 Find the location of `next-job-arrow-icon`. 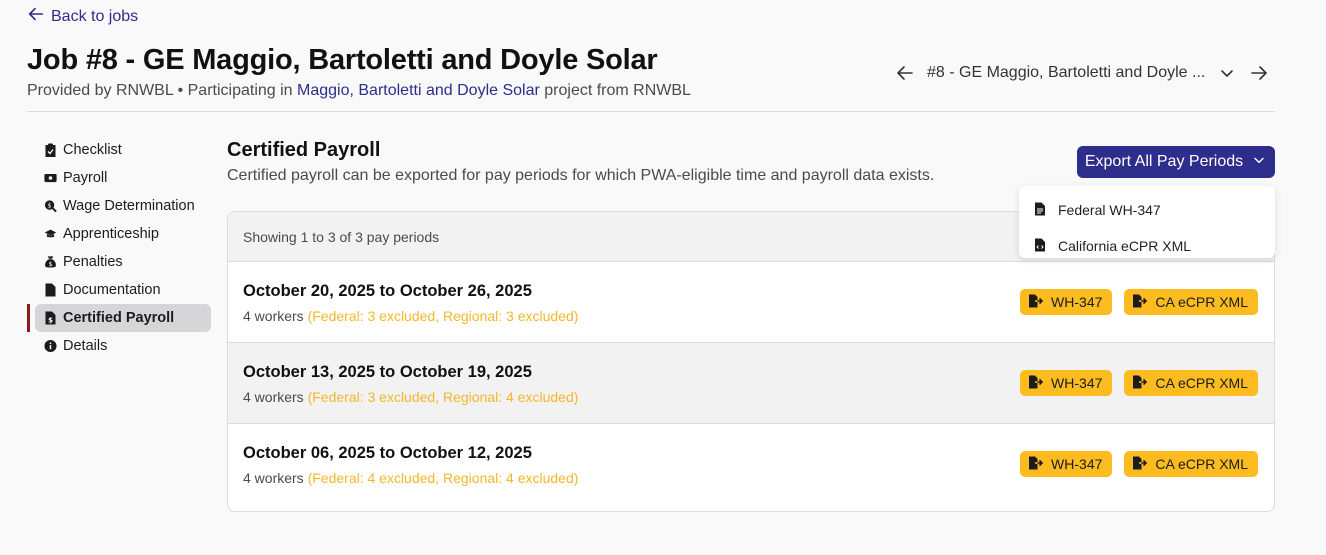

next-job-arrow-icon is located at coordinates (1259, 73).